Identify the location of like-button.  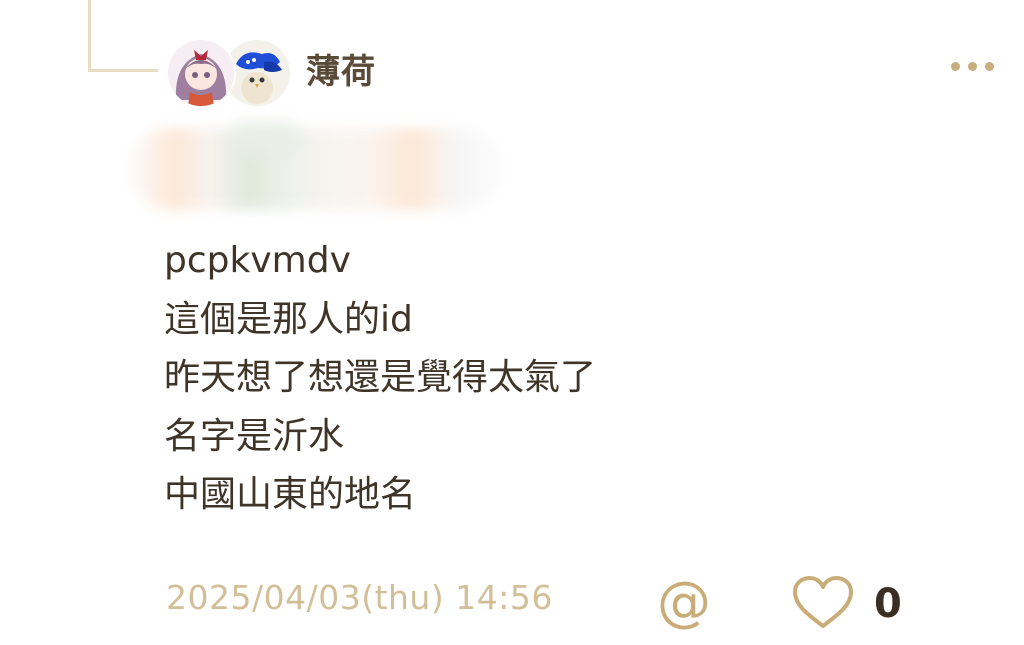
(823, 602).